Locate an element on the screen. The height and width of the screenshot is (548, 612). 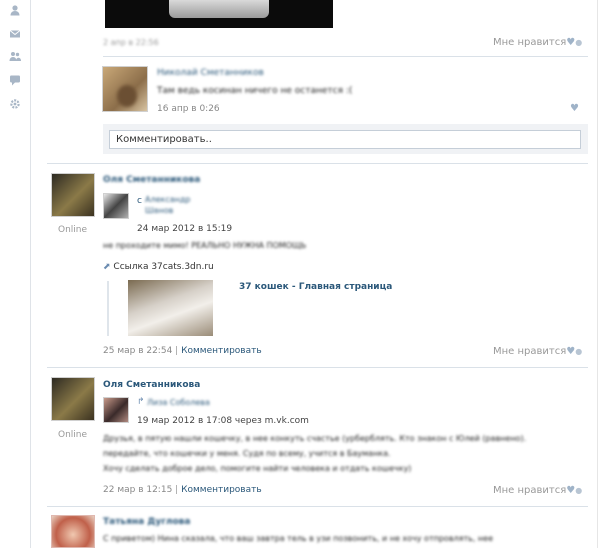
post-footer: 22 мар в 12:15 | Комментировать is located at coordinates (182, 490).